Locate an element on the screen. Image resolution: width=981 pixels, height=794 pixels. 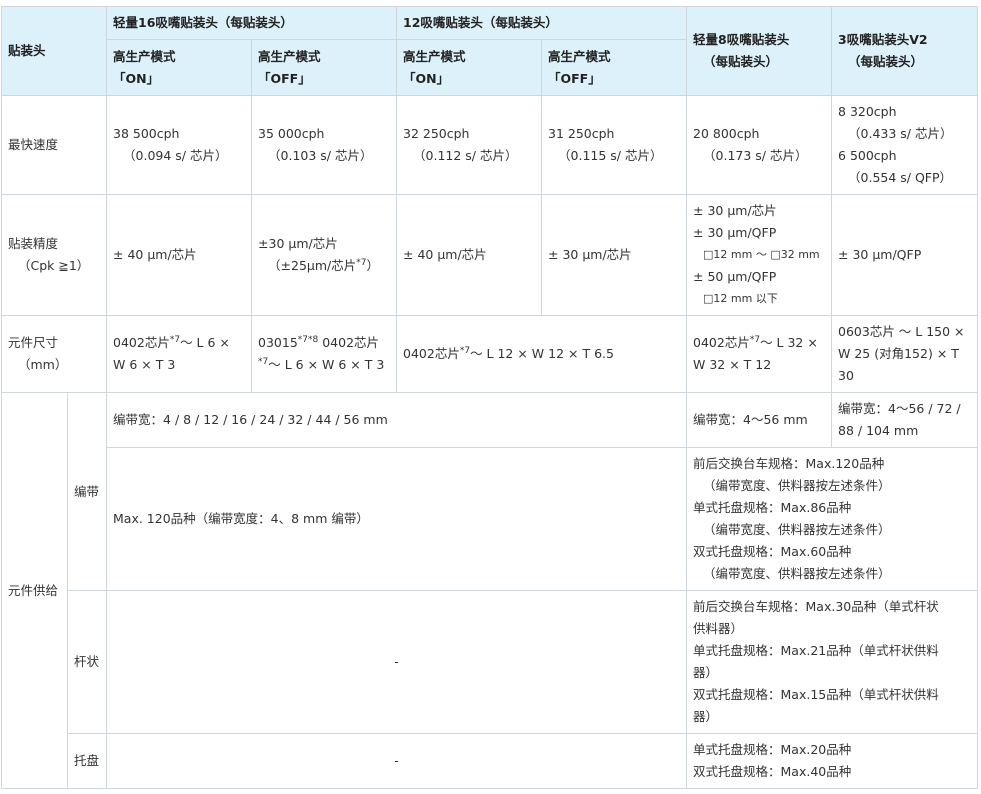
col-head-16-nozzle: 轻量16吸嘴贴装头（每贴装头） is located at coordinates (252, 23).